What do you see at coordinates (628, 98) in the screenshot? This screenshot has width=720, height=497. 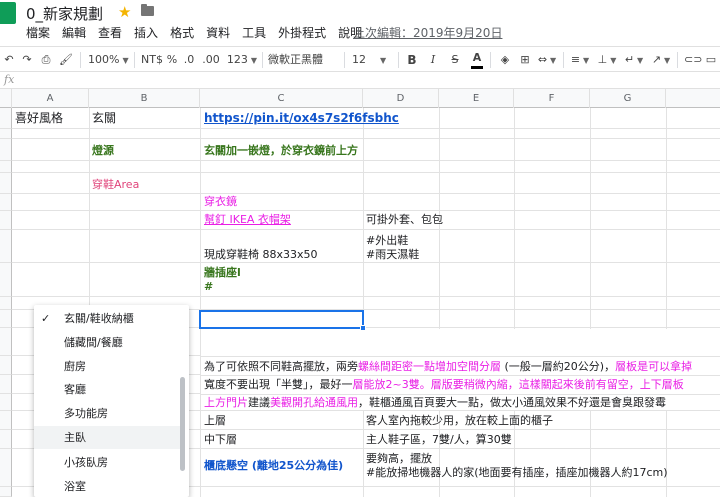 I see `column-header-g: G` at bounding box center [628, 98].